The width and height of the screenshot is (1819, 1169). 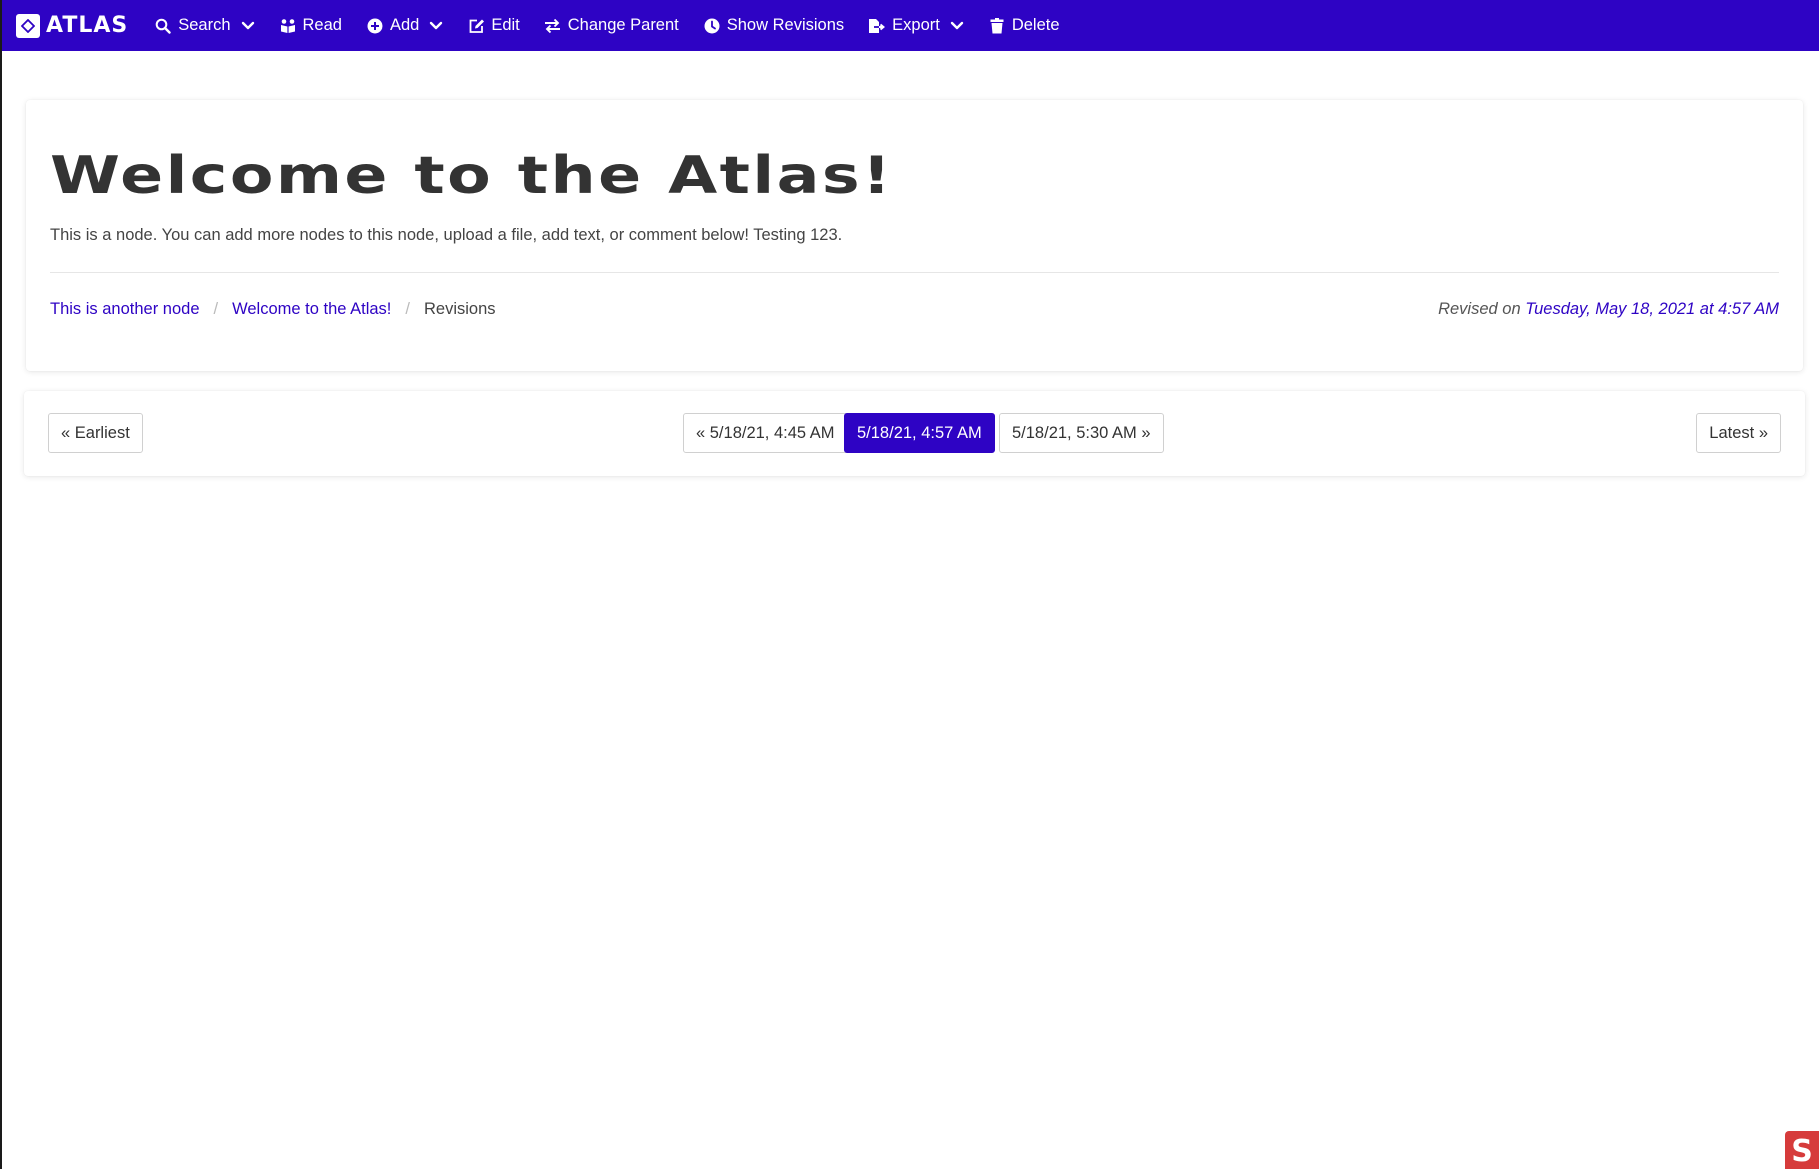 I want to click on nav-search-label: Search, so click(x=204, y=25).